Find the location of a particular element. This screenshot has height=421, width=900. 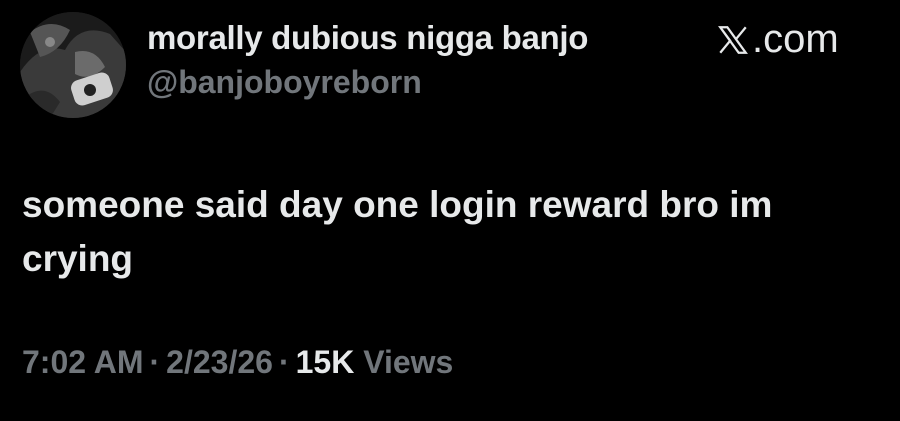

views-label: Views is located at coordinates (408, 362).